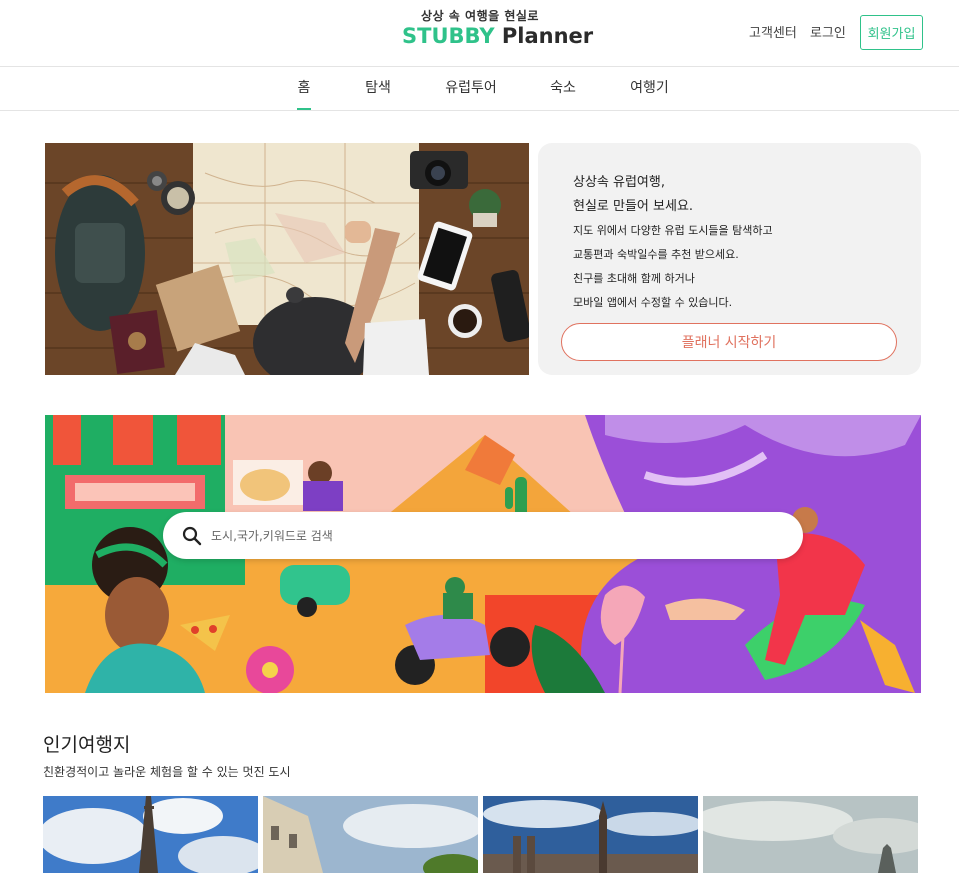 The height and width of the screenshot is (873, 959). I want to click on nav-item-lodging: 숙소, so click(563, 89).